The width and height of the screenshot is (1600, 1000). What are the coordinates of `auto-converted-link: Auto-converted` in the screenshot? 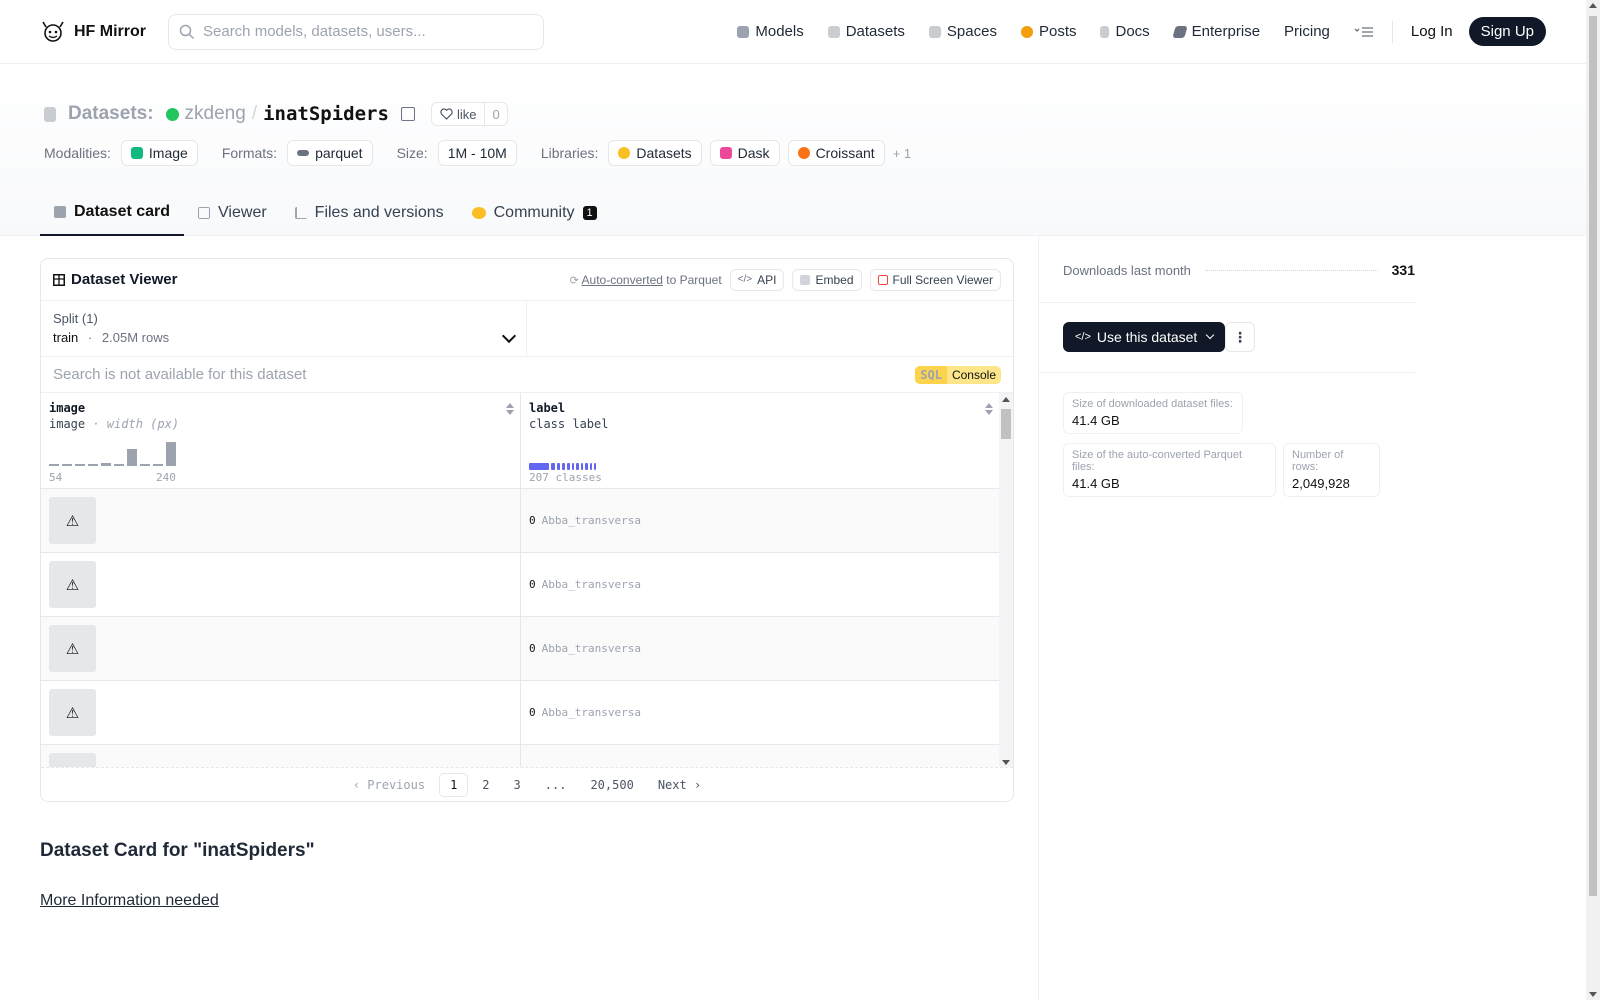 It's located at (622, 280).